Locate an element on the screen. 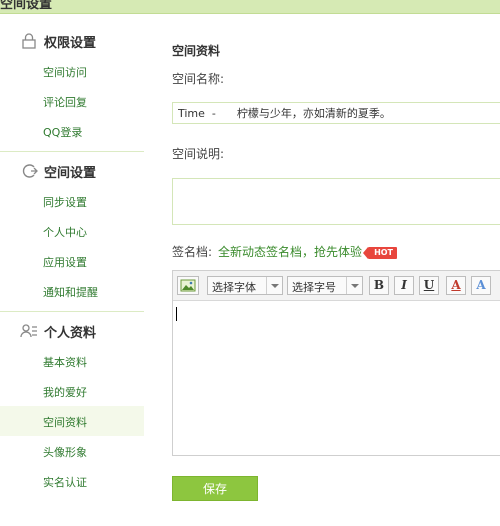 The height and width of the screenshot is (526, 500). underline-button: U is located at coordinates (429, 285).